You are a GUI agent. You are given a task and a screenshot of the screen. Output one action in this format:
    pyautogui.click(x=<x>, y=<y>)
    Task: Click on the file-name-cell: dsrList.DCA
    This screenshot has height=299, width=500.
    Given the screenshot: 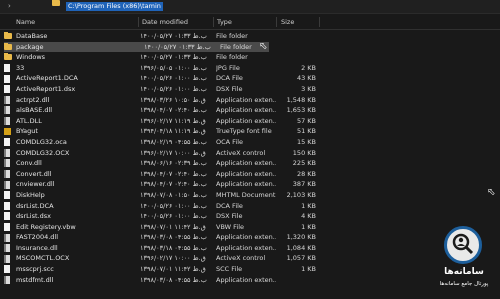 What is the action you would take?
    pyautogui.click(x=70, y=206)
    